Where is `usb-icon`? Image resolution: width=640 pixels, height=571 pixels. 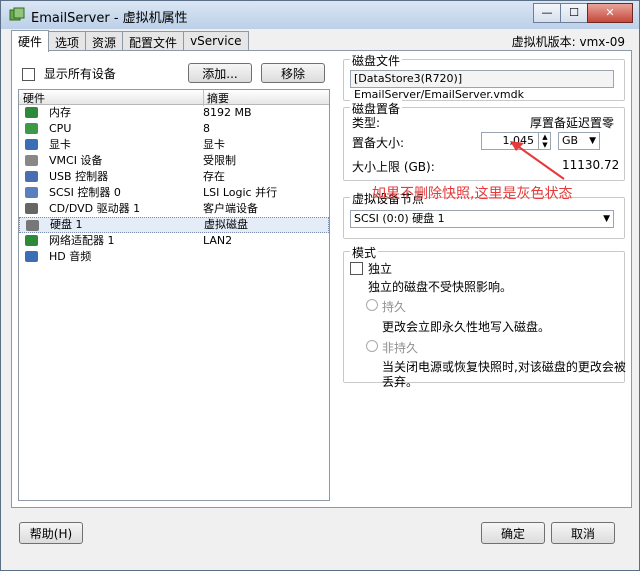
usb-icon is located at coordinates (31, 176).